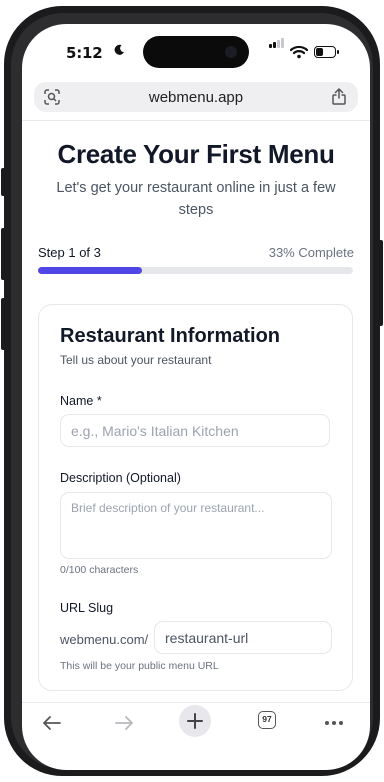 The height and width of the screenshot is (782, 384). I want to click on progress-bar-fill, so click(90, 270).